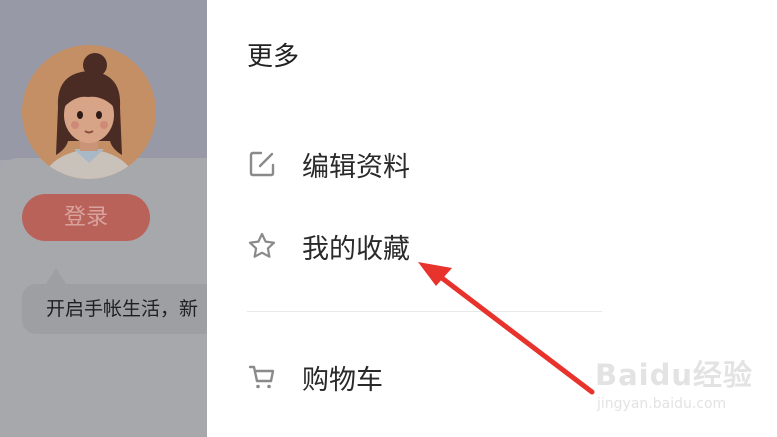  What do you see at coordinates (356, 167) in the screenshot?
I see `menu-item-label: 编辑资料` at bounding box center [356, 167].